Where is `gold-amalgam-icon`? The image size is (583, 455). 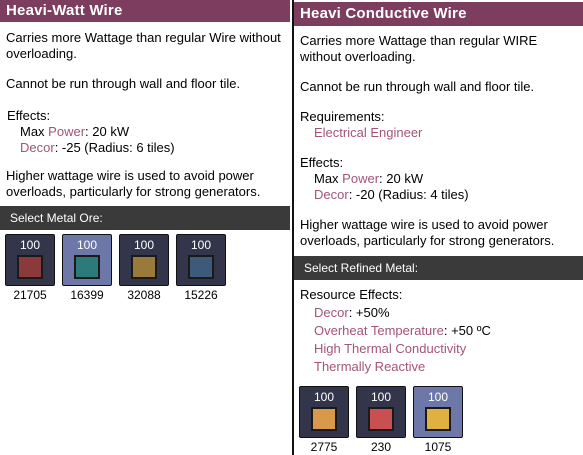 gold-amalgam-icon is located at coordinates (144, 267).